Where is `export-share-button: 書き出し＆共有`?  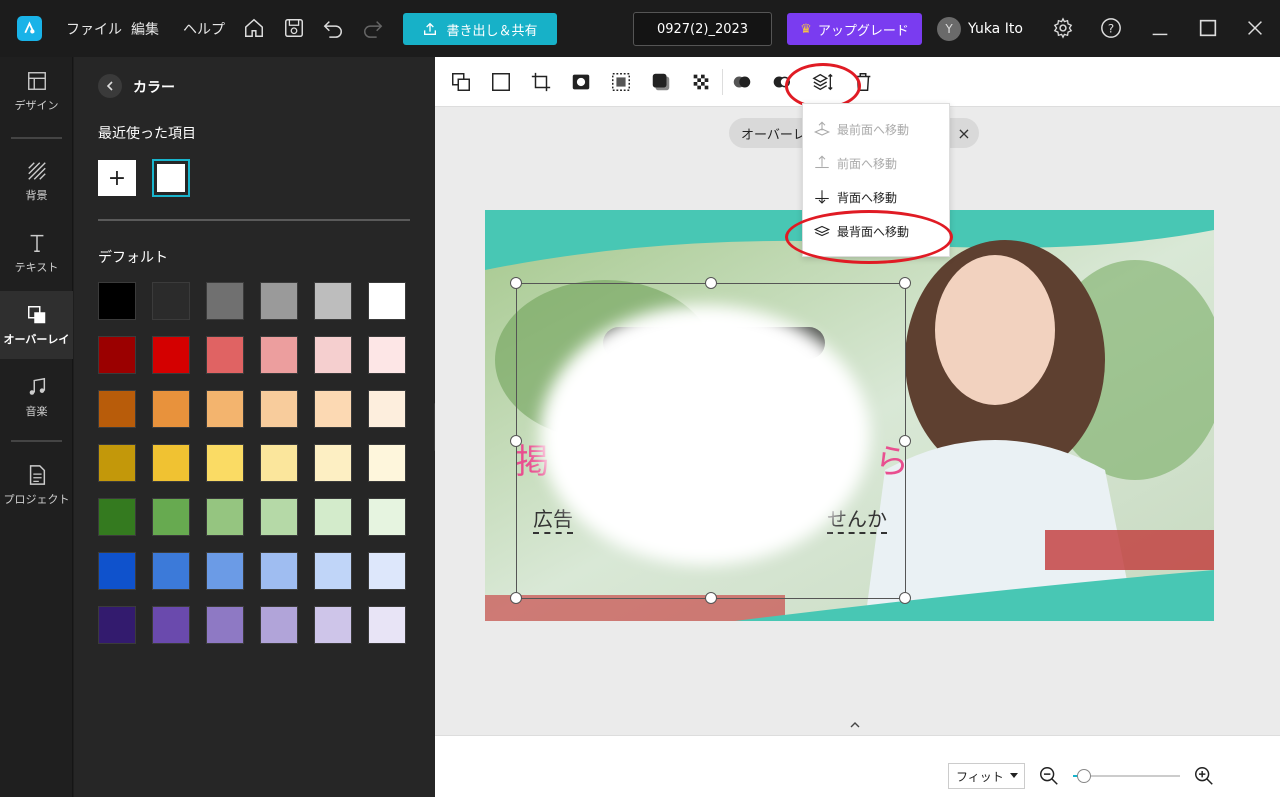 export-share-button: 書き出し＆共有 is located at coordinates (480, 29).